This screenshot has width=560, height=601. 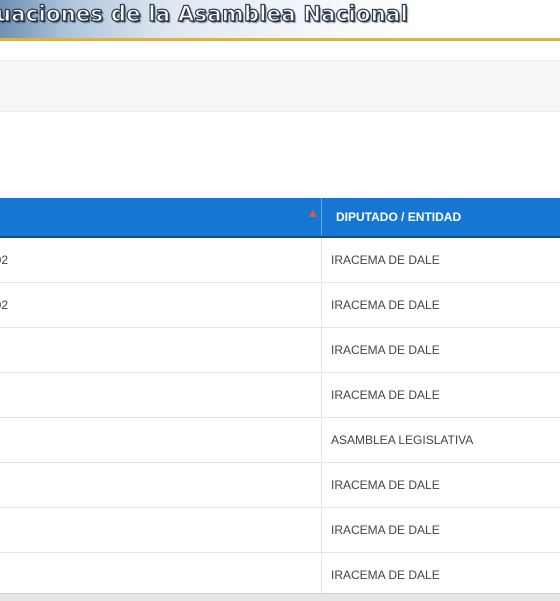 What do you see at coordinates (280, 39) in the screenshot?
I see `banner-divider` at bounding box center [280, 39].